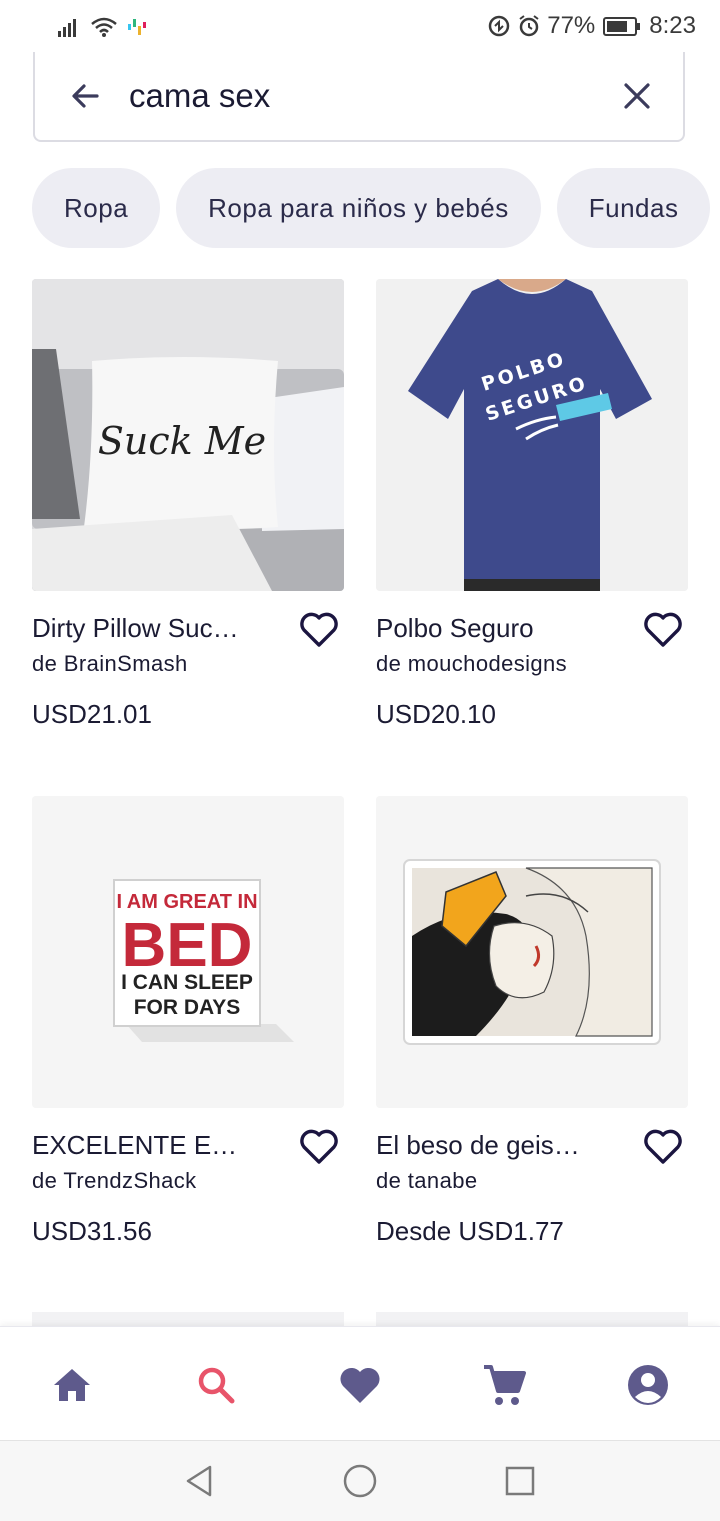 The width and height of the screenshot is (720, 1521). Describe the element at coordinates (571, 25) in the screenshot. I see `battery-percent: 77%` at that location.